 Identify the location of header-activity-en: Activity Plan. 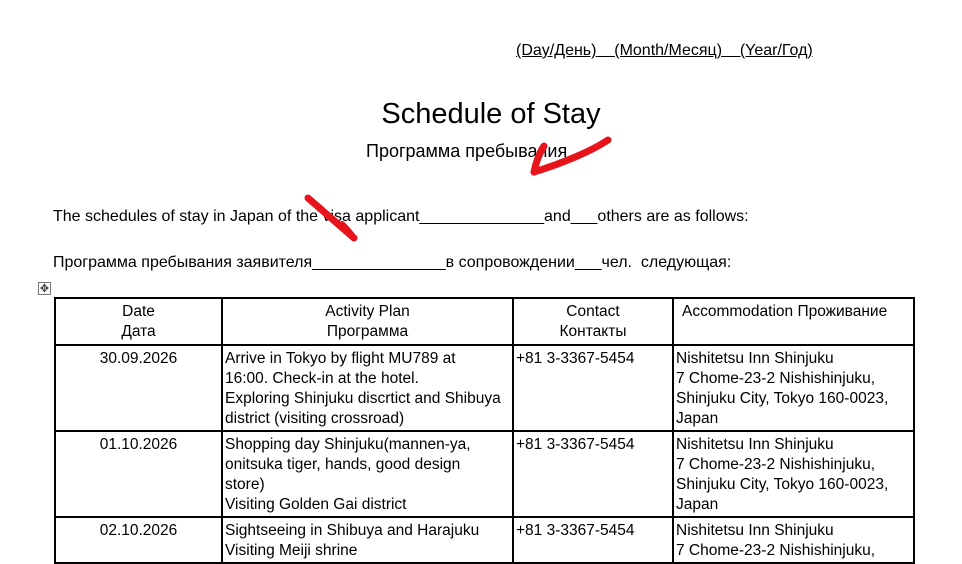
(367, 311).